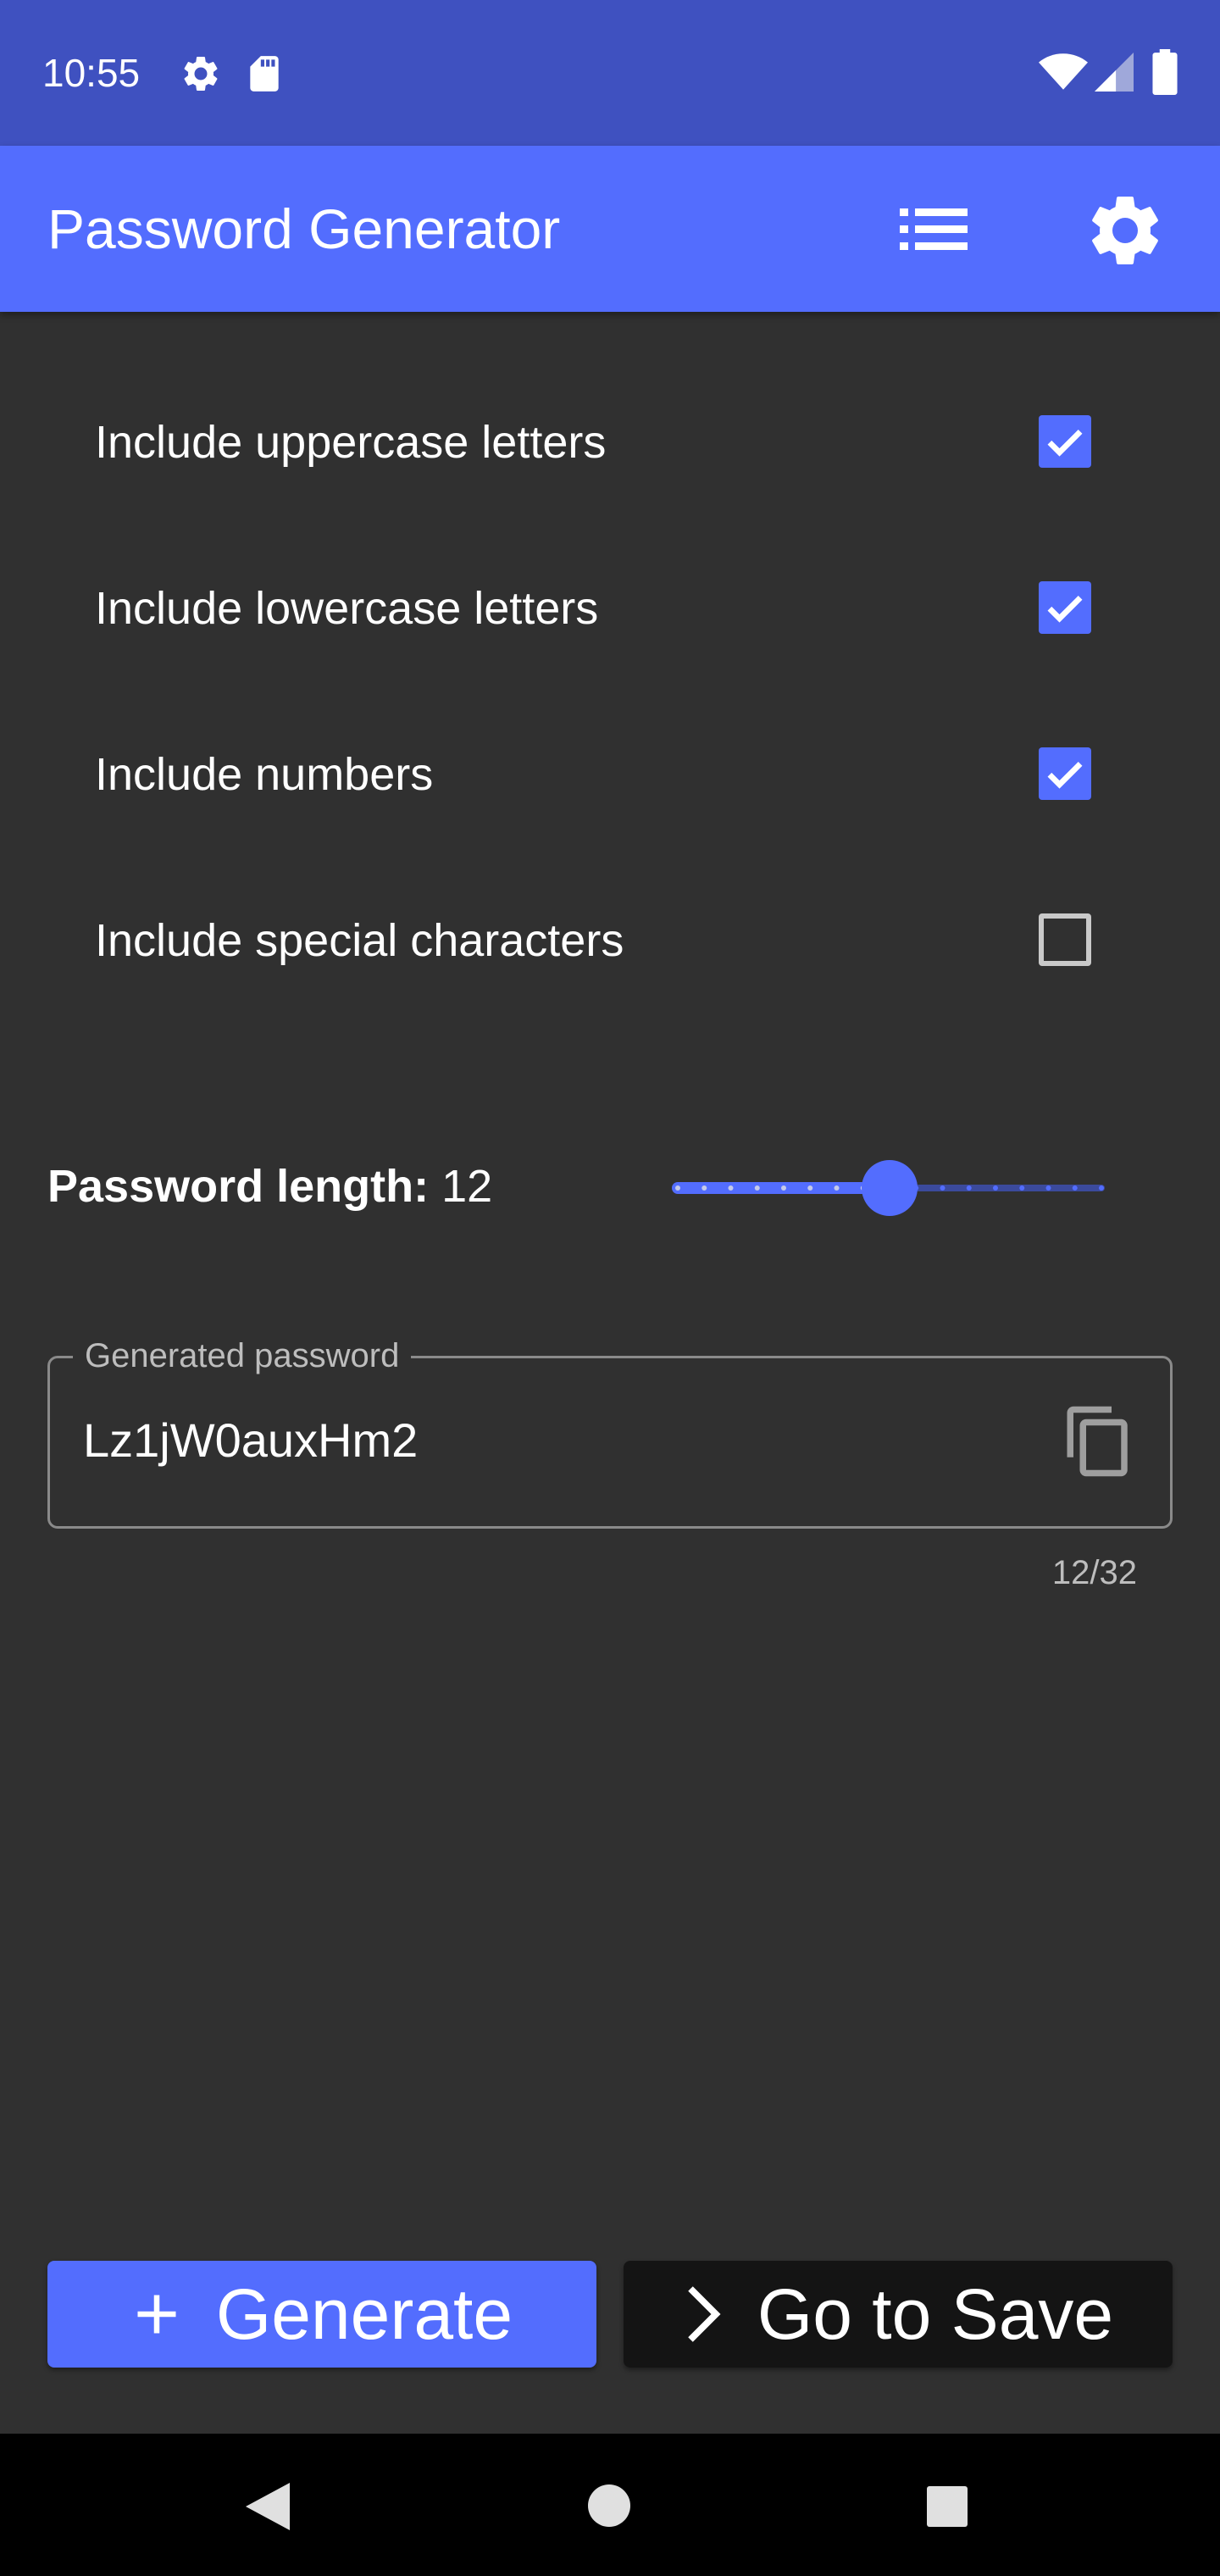 This screenshot has height=2576, width=1220. What do you see at coordinates (610, 441) in the screenshot?
I see `option-uppercase: Include uppercase letters` at bounding box center [610, 441].